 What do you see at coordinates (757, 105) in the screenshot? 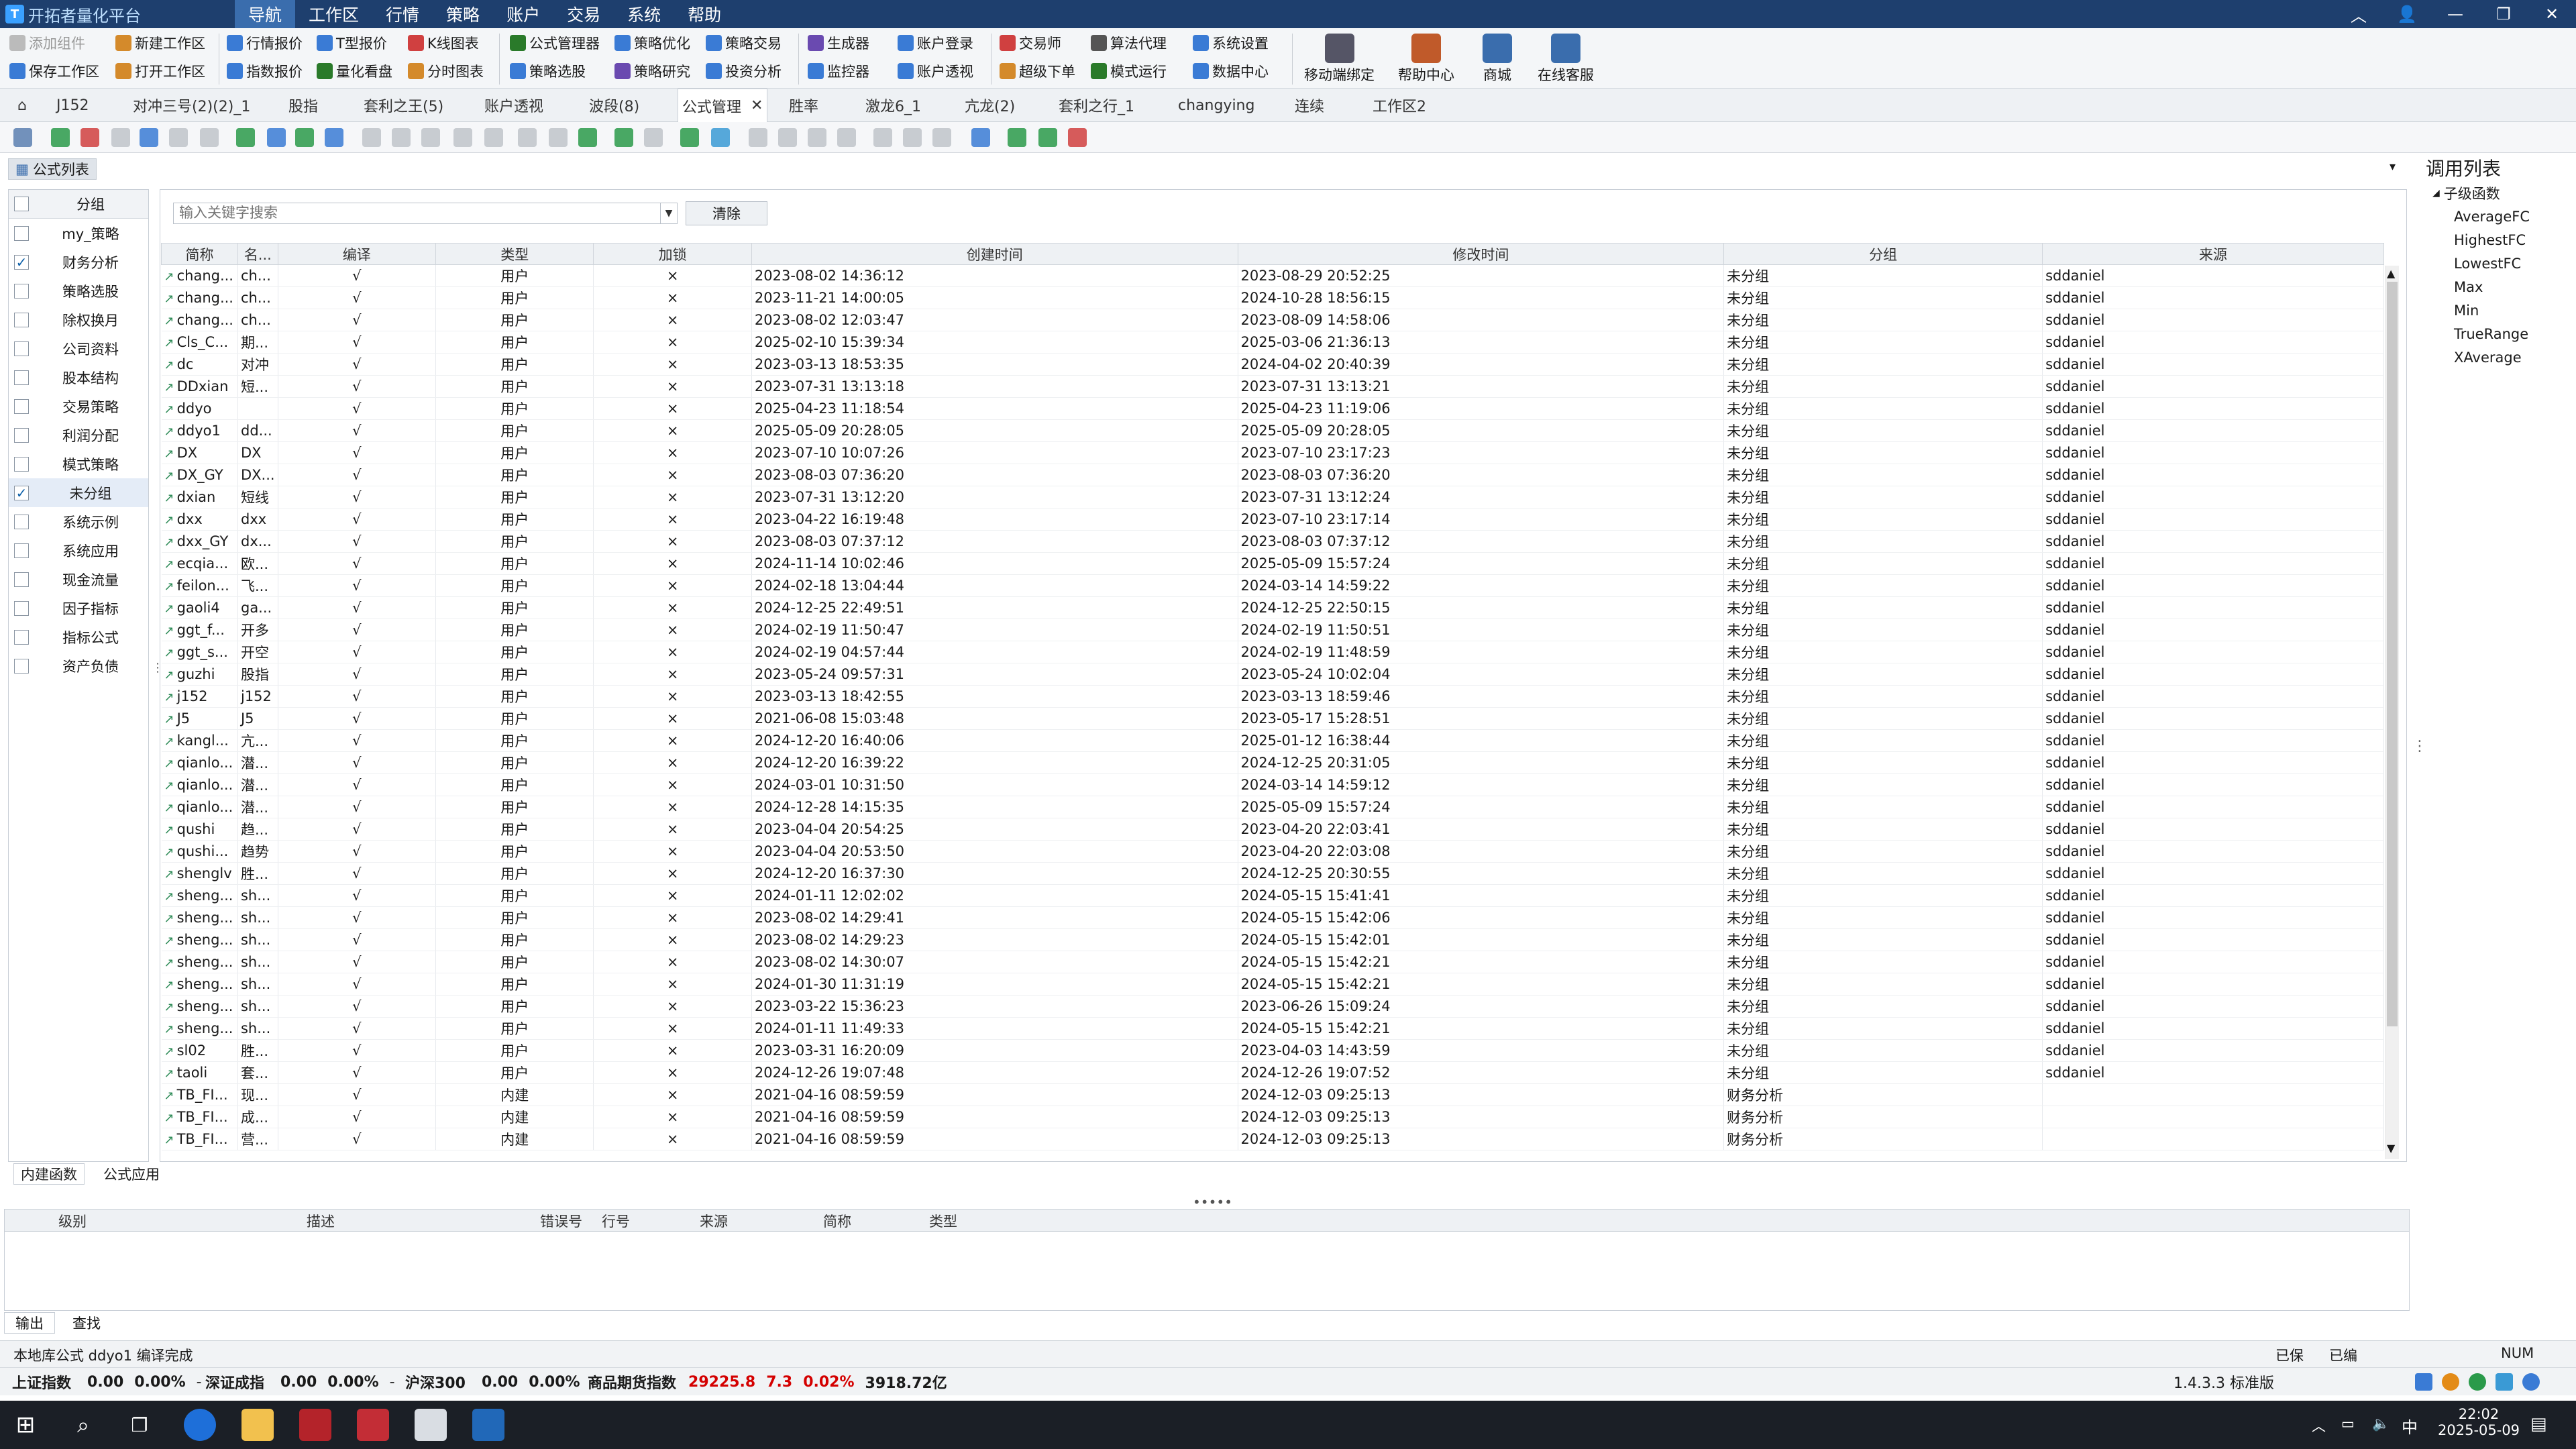
I see `close-icon: ✕` at bounding box center [757, 105].